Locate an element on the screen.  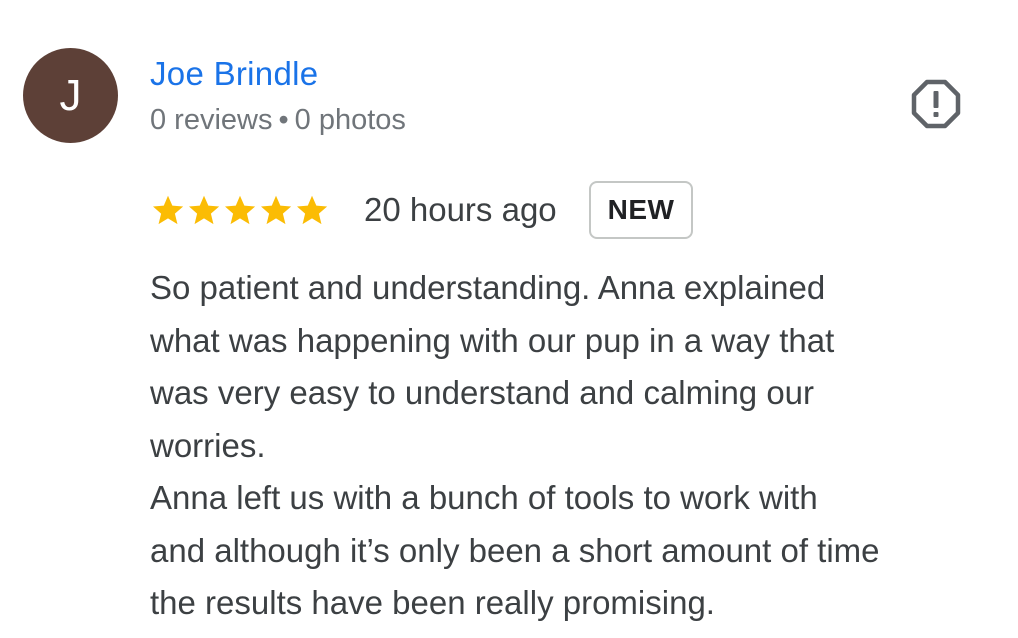
review-text-line: the results have been really promising. is located at coordinates (432, 602).